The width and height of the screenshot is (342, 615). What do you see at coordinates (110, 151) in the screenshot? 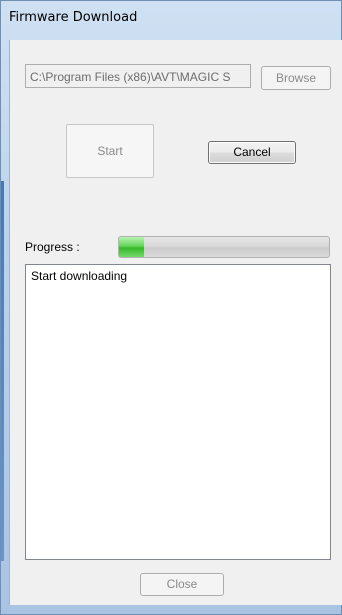
I see `start-button: Start` at bounding box center [110, 151].